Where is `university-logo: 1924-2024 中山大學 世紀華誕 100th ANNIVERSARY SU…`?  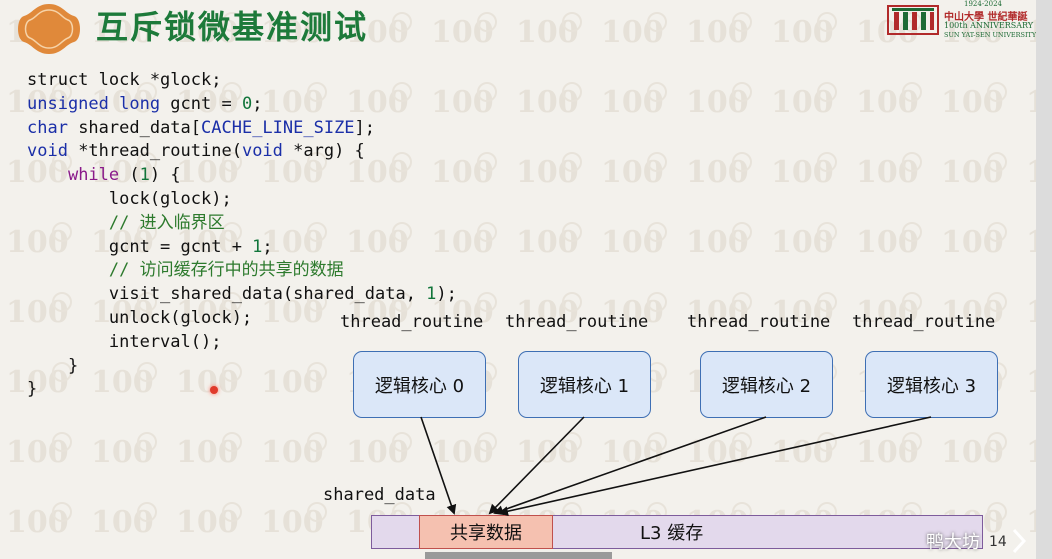
university-logo: 1924-2024 中山大學 世紀華誕 100th ANNIVERSARY SU… is located at coordinates (967, 21).